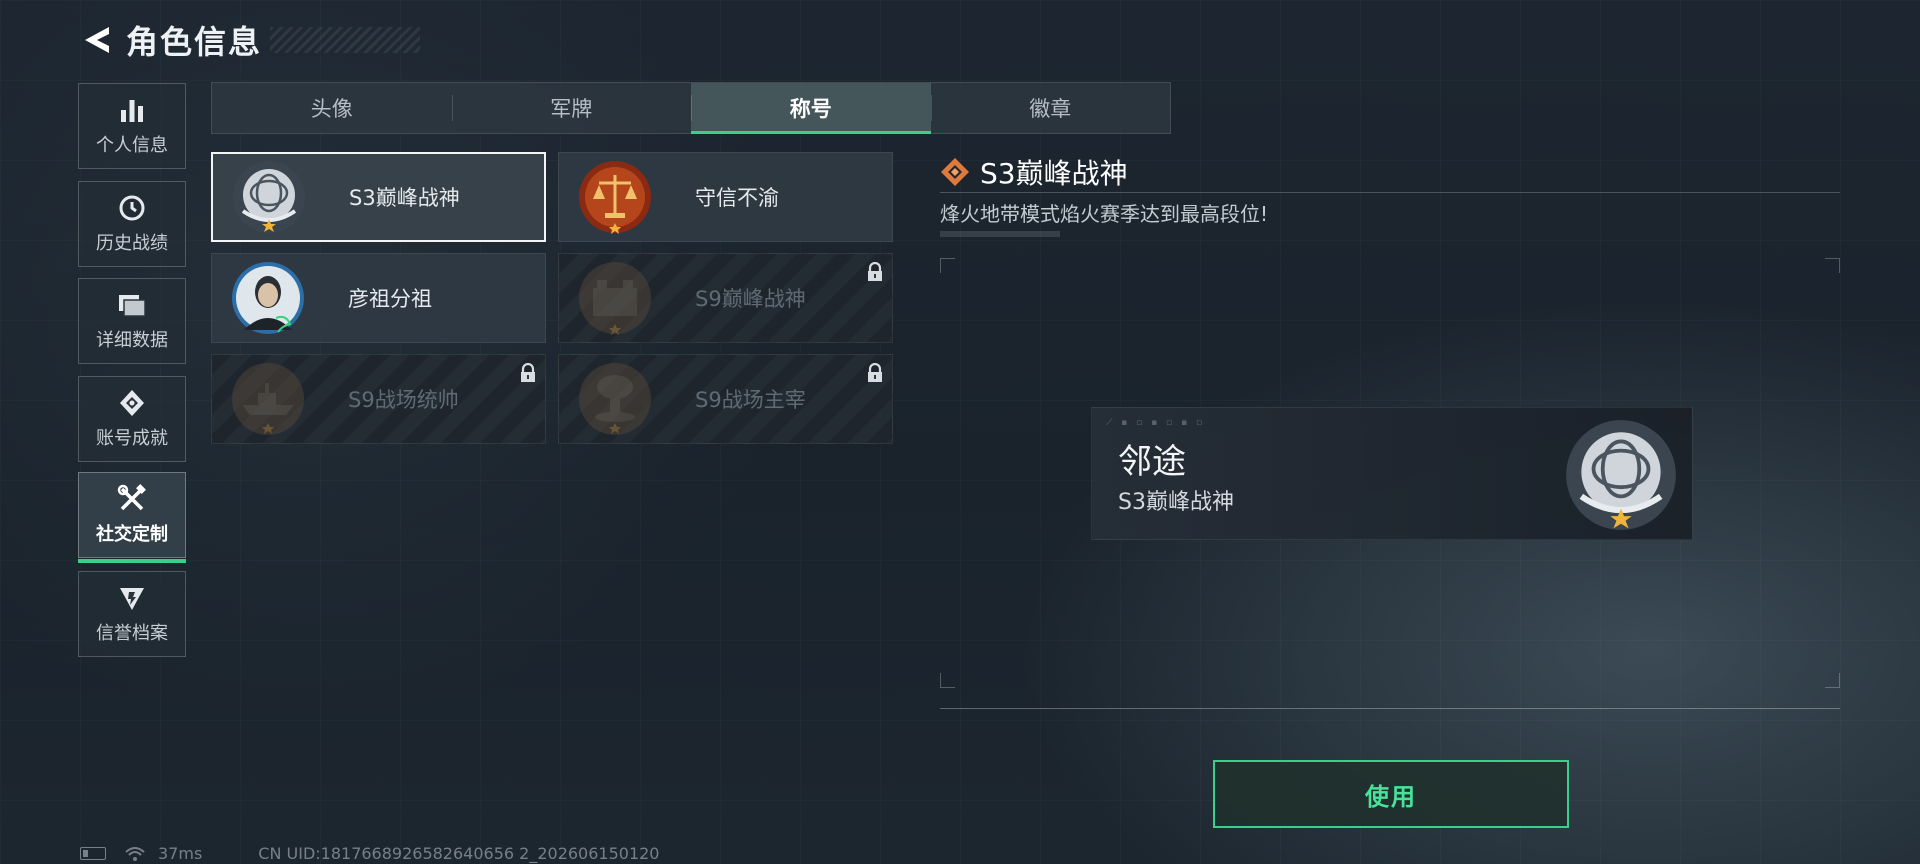  Describe the element at coordinates (132, 126) in the screenshot. I see `sidebar-item-personal-info: 个人信息` at that location.